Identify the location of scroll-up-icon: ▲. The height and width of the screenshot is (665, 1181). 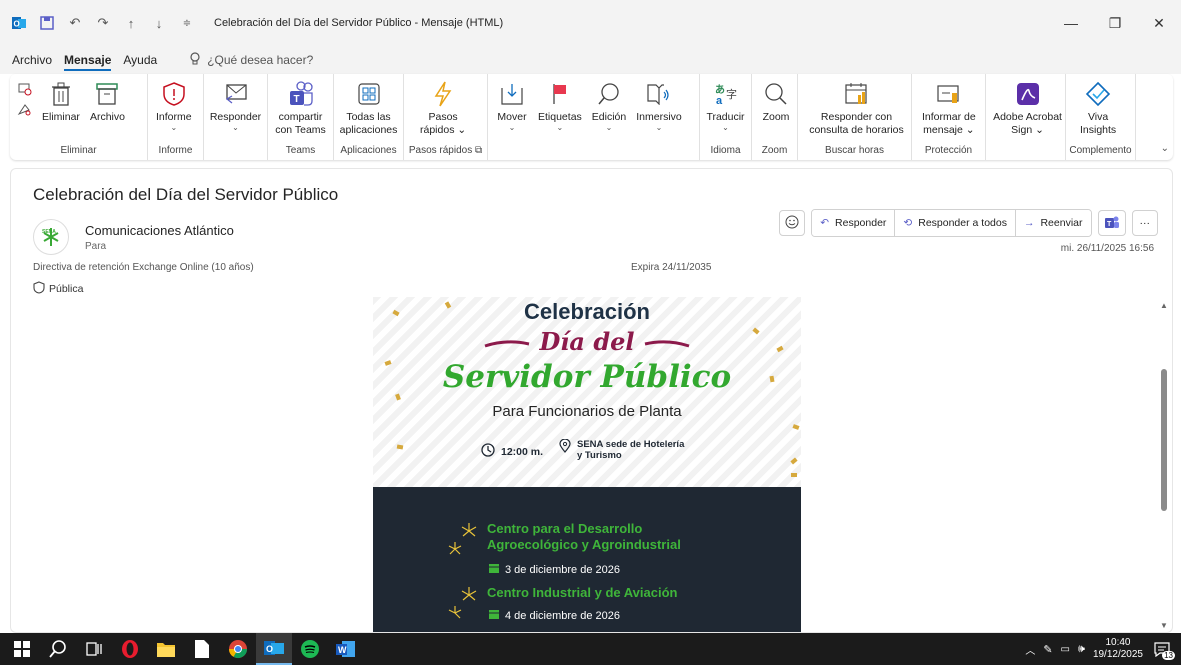
(1164, 305).